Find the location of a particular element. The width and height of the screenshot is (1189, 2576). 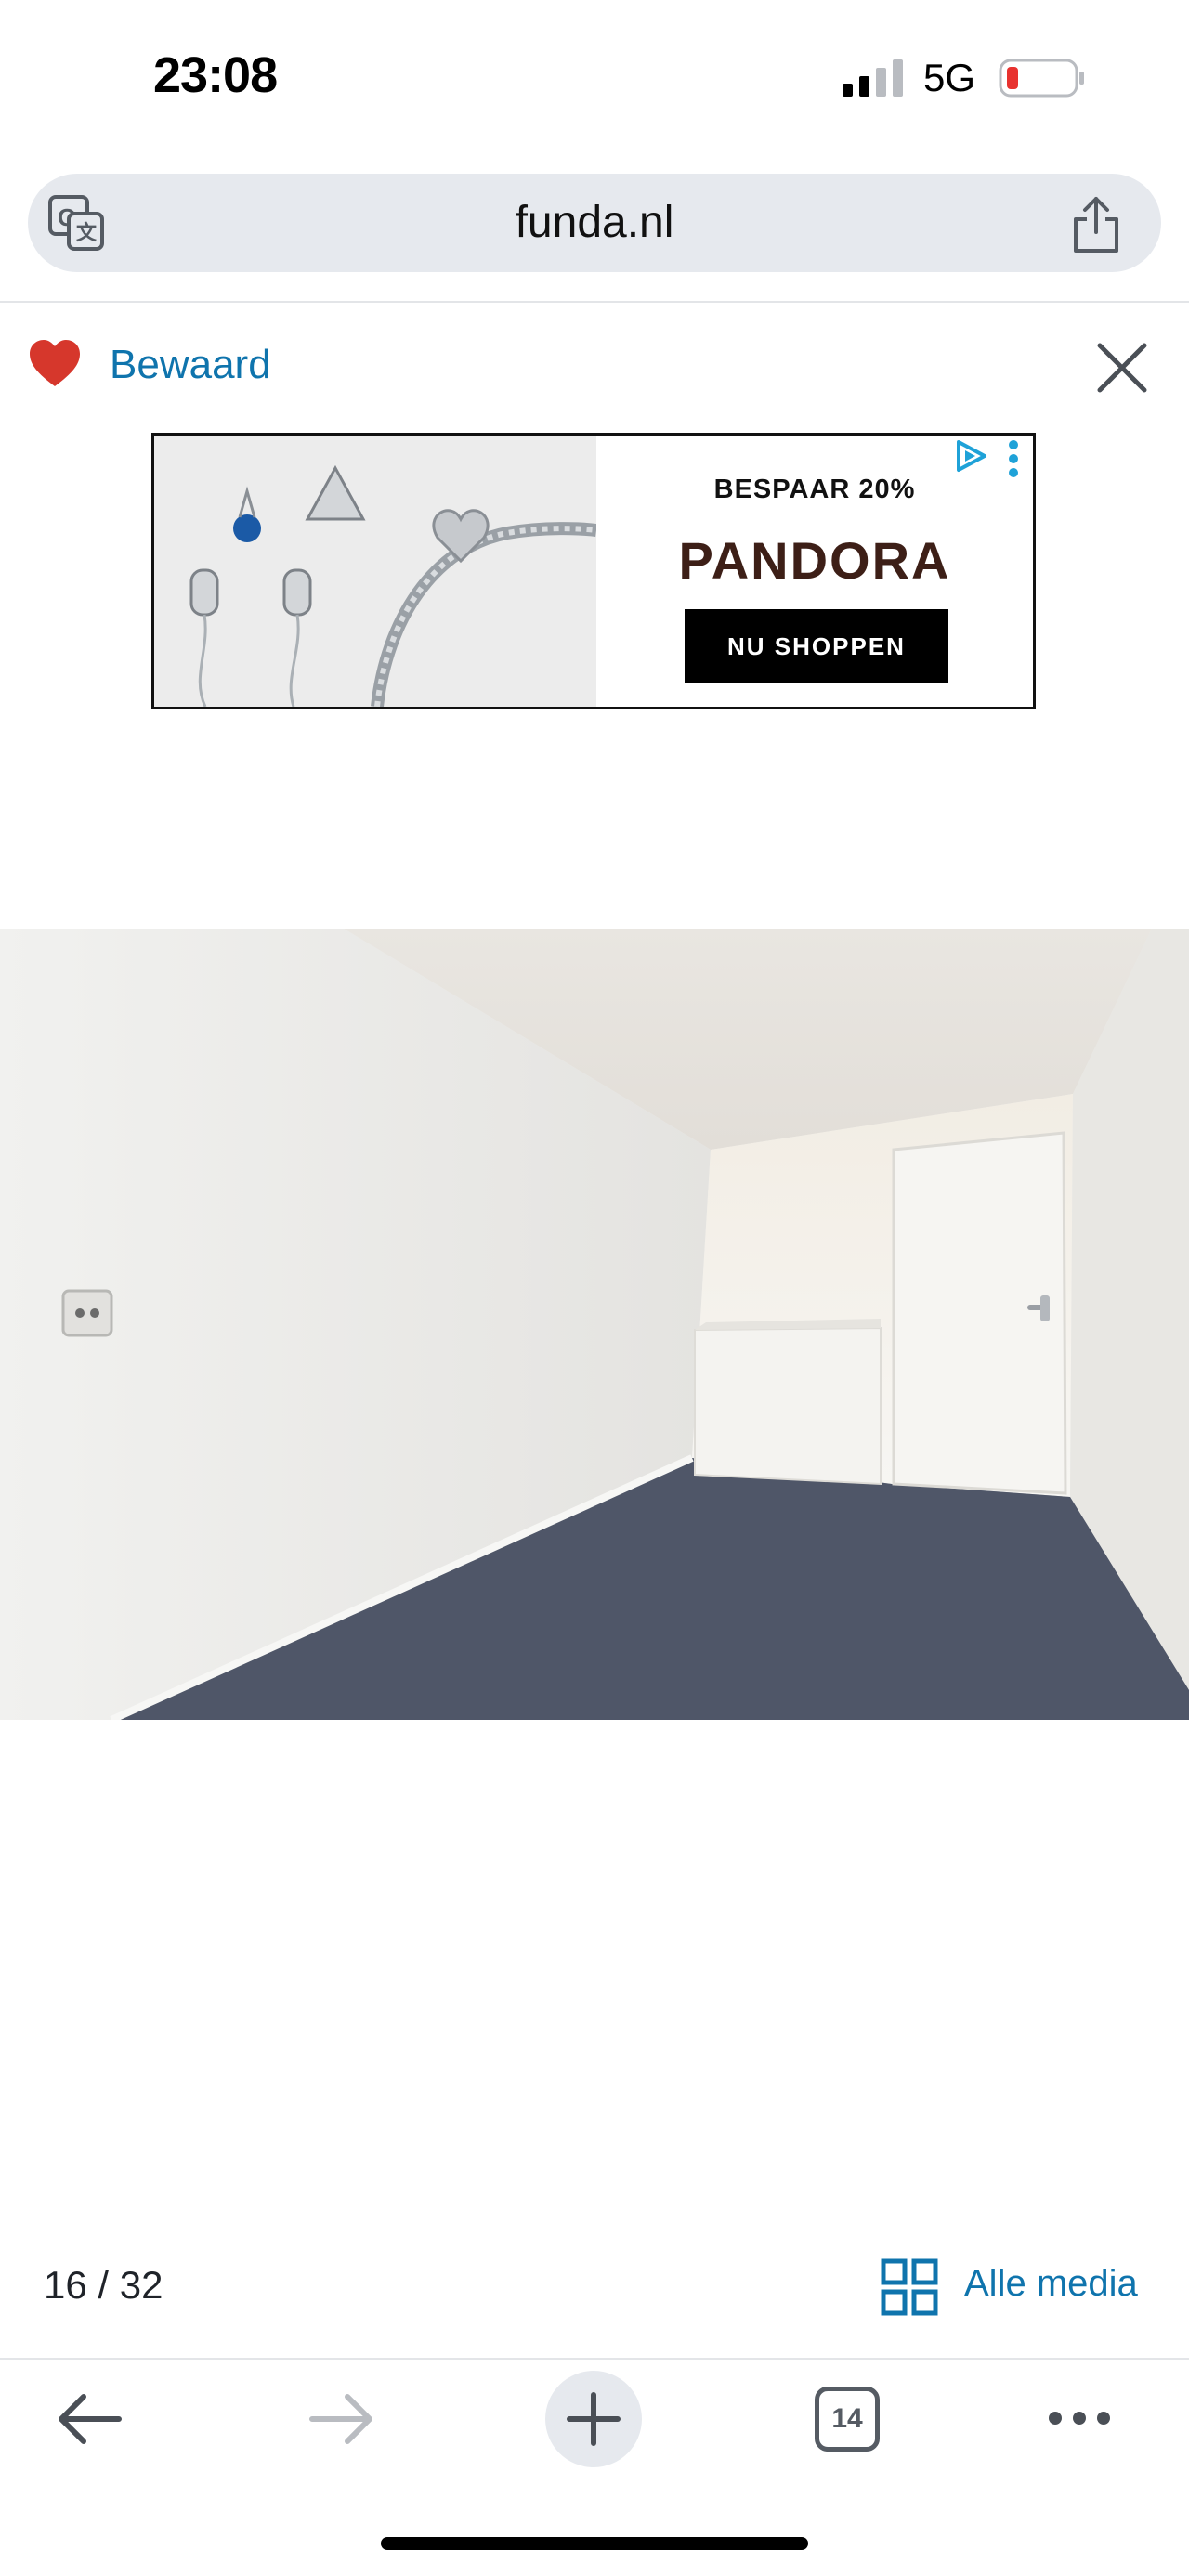

tabs-button: 14 is located at coordinates (848, 2419).